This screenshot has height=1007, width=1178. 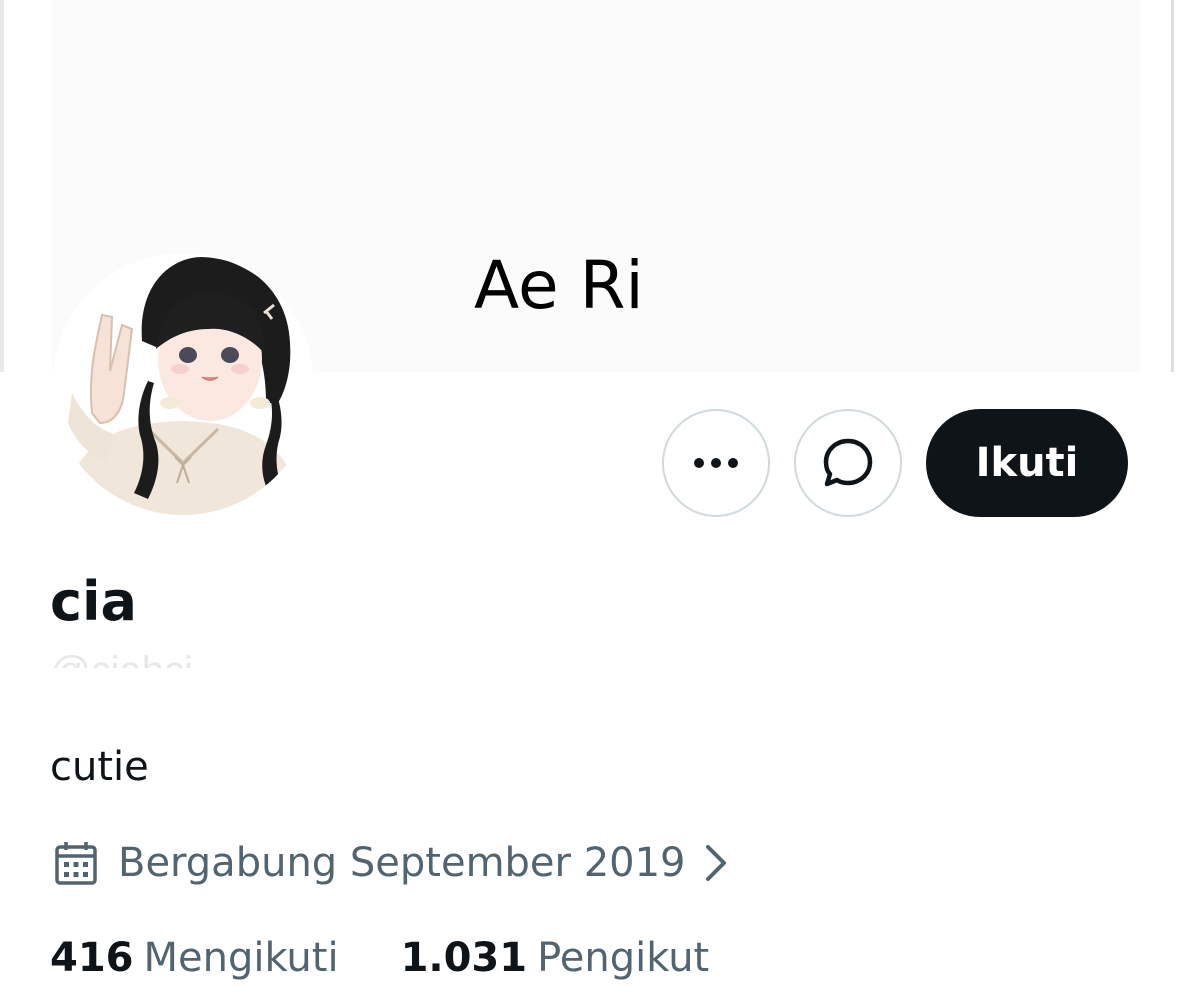 What do you see at coordinates (1172, 186) in the screenshot?
I see `banner-edge` at bounding box center [1172, 186].